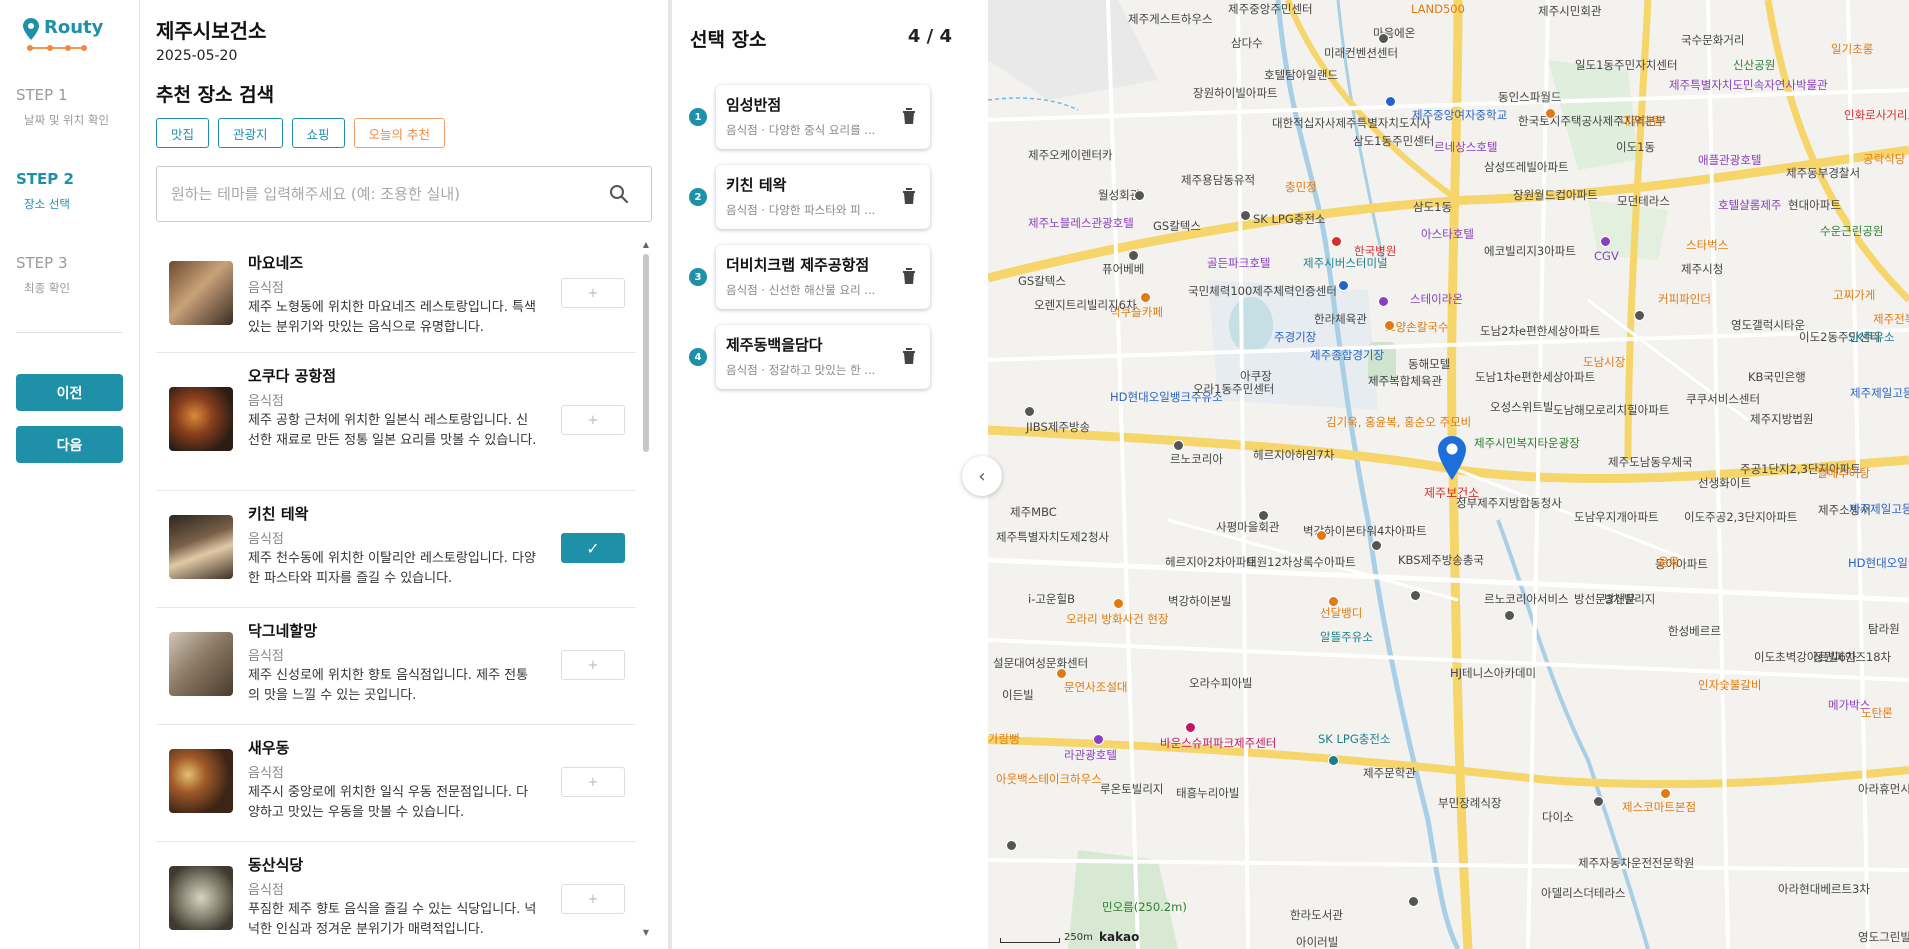 The image size is (1909, 949). What do you see at coordinates (1301, 562) in the screenshot?
I see `map-label: 대원12차상록수아파트` at bounding box center [1301, 562].